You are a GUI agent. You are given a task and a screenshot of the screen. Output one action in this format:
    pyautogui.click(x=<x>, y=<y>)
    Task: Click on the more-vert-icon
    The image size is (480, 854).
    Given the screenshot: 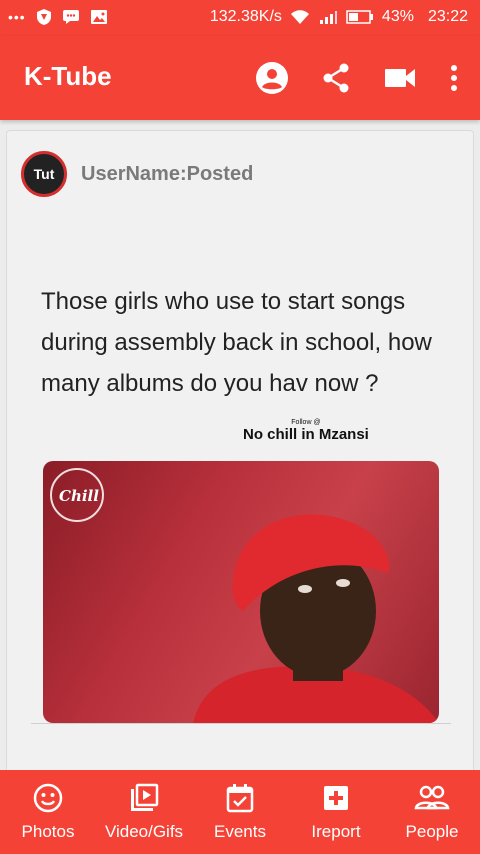 What is the action you would take?
    pyautogui.click(x=454, y=78)
    